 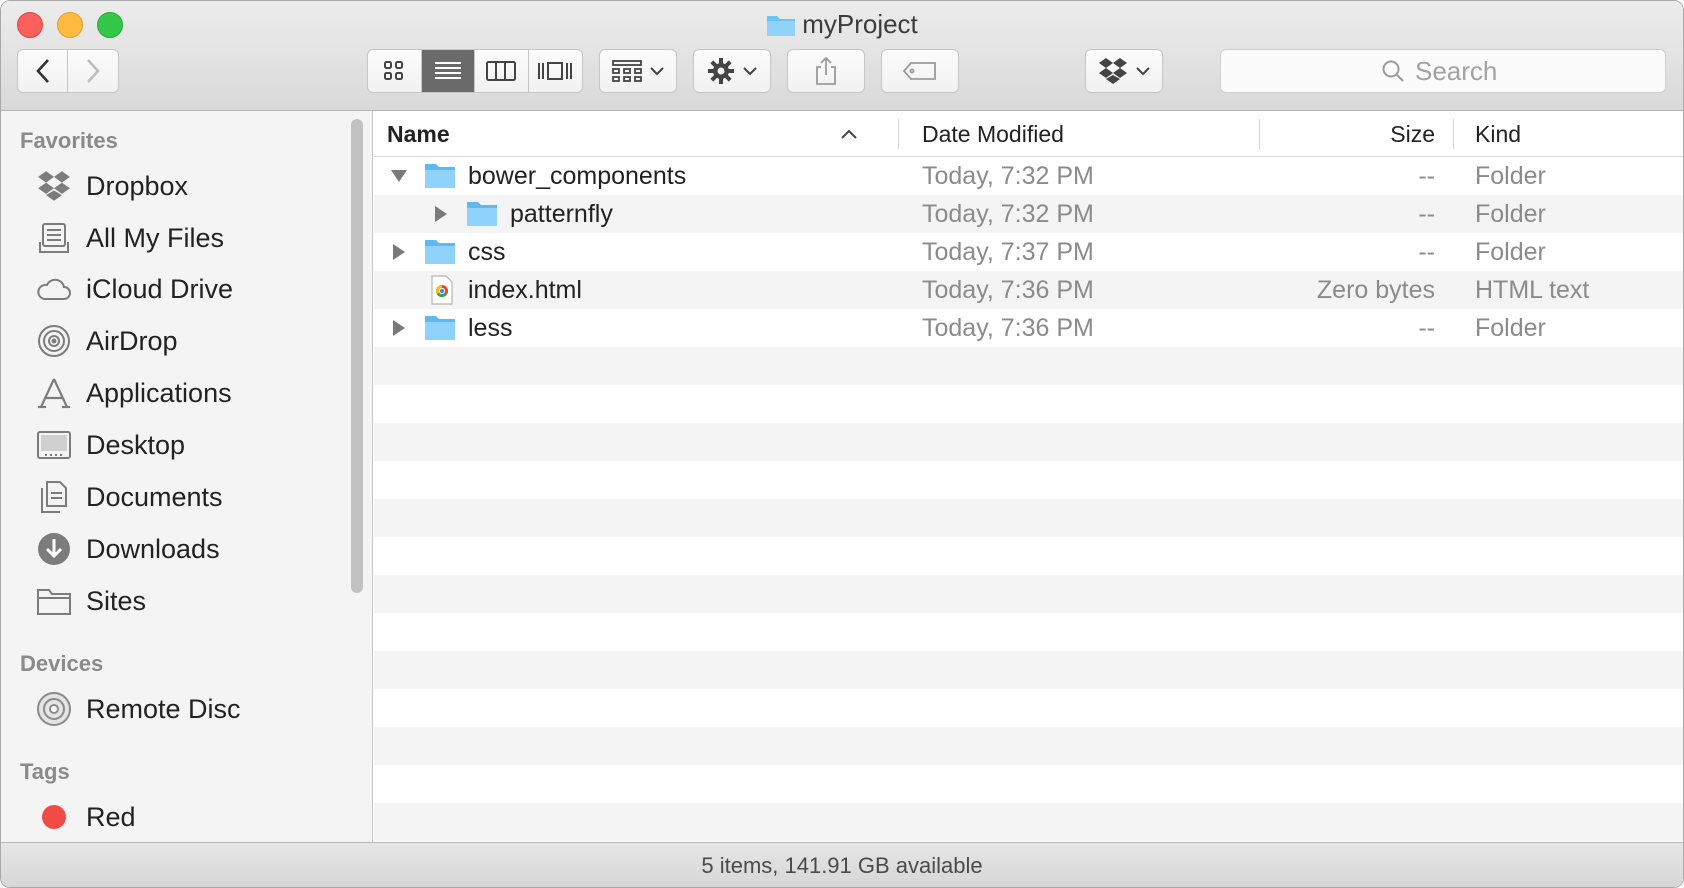 What do you see at coordinates (45, 771) in the screenshot?
I see `sidebar-heading-tags: Tags` at bounding box center [45, 771].